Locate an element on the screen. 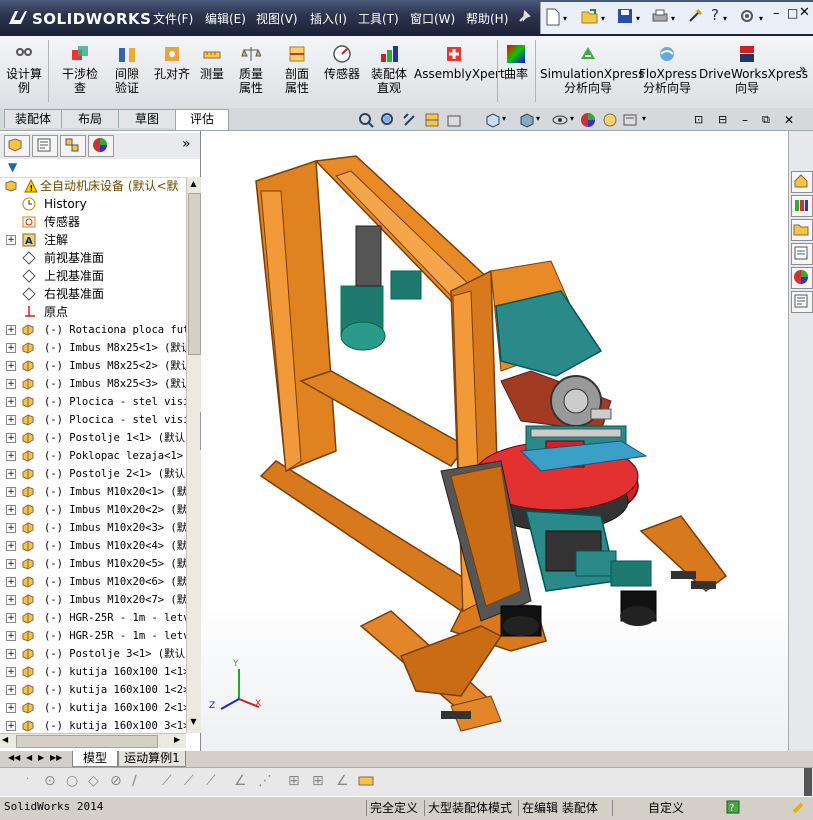 The image size is (813, 820). section-view-icon is located at coordinates (432, 120).